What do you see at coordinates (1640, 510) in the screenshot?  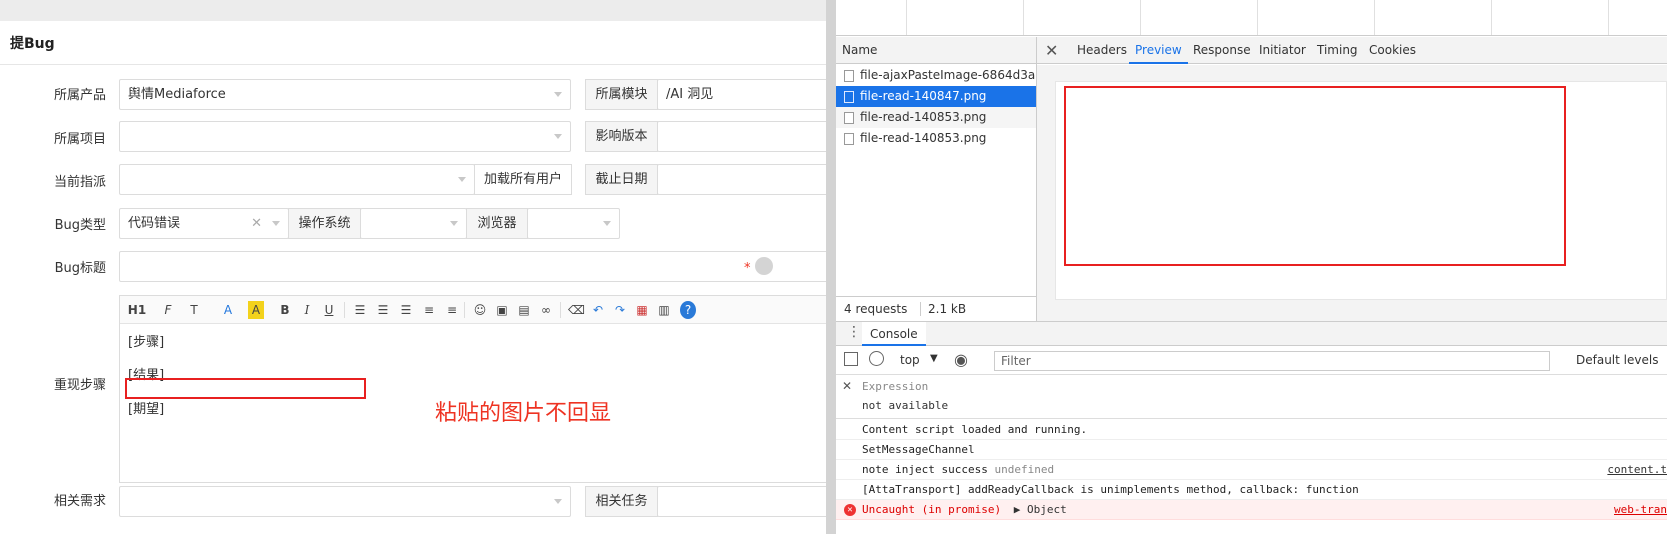 I see `error-source-link: web-tran` at bounding box center [1640, 510].